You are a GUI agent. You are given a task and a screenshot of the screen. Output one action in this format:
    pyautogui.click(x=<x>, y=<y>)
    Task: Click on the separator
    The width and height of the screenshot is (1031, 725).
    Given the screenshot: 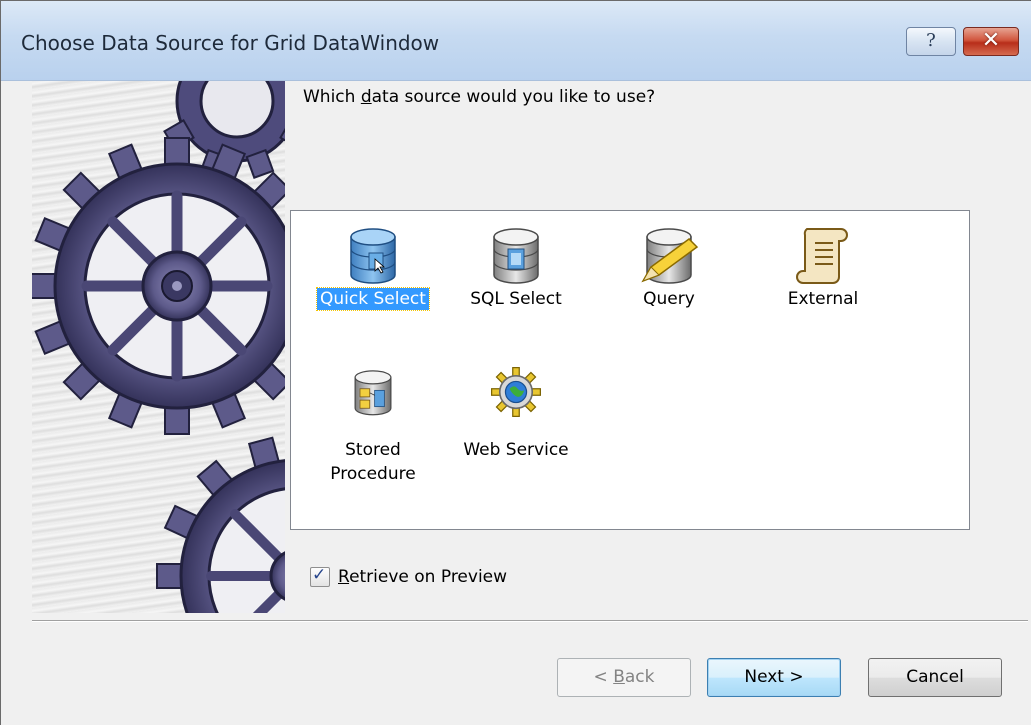 What is the action you would take?
    pyautogui.click(x=530, y=621)
    